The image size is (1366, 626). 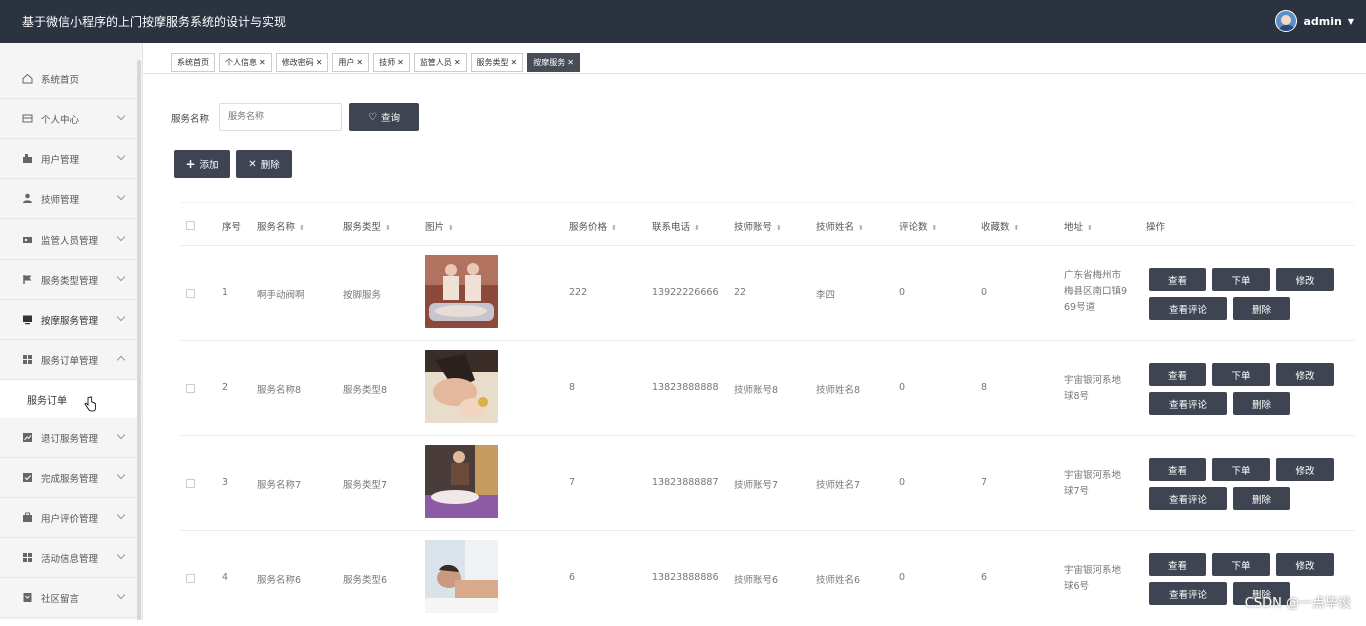 I want to click on sidebar-item-reviews: 用户评价管理, so click(x=69, y=518).